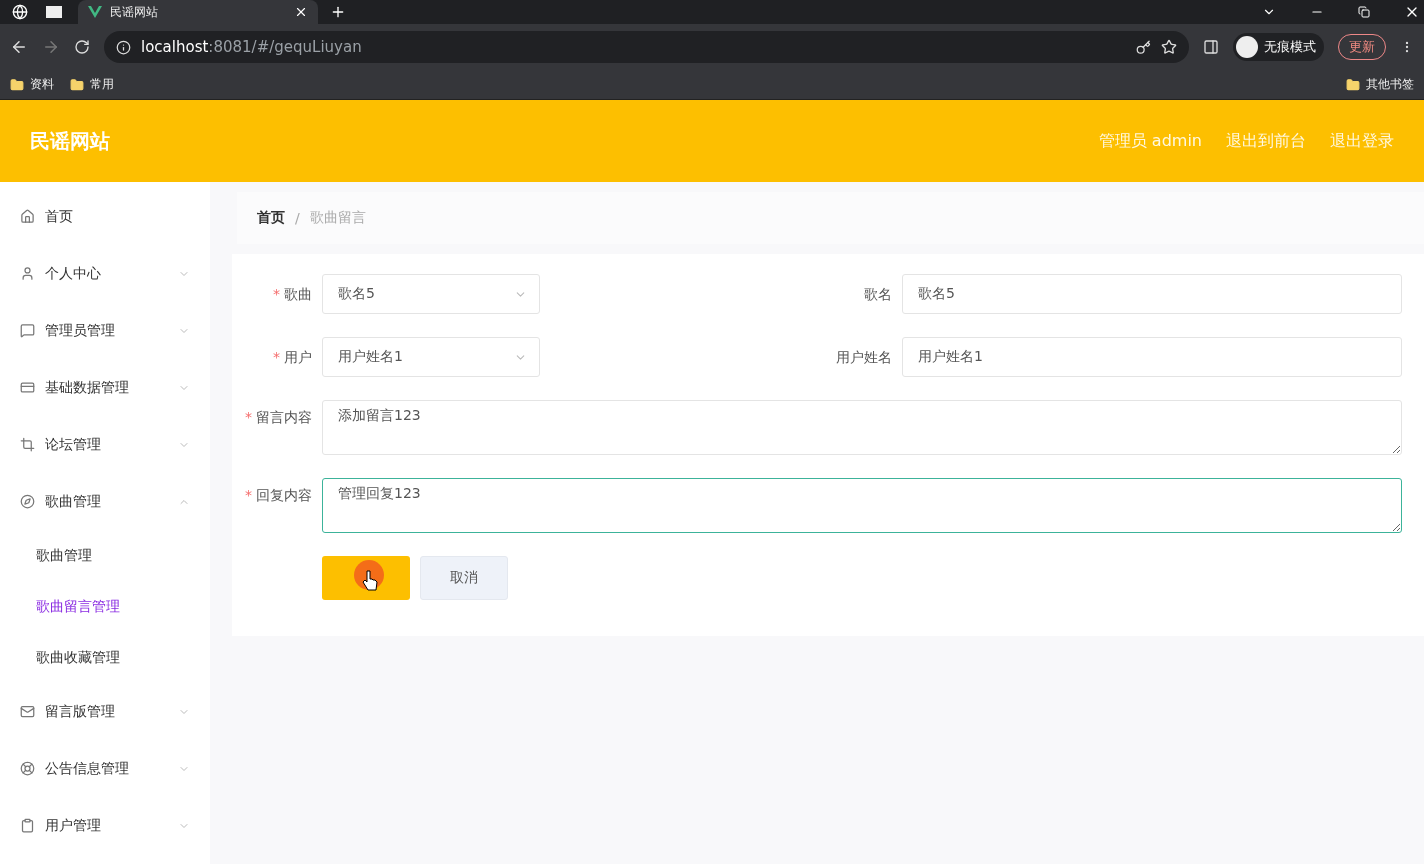 The height and width of the screenshot is (864, 1424). Describe the element at coordinates (19, 47) in the screenshot. I see `back-icon` at that location.